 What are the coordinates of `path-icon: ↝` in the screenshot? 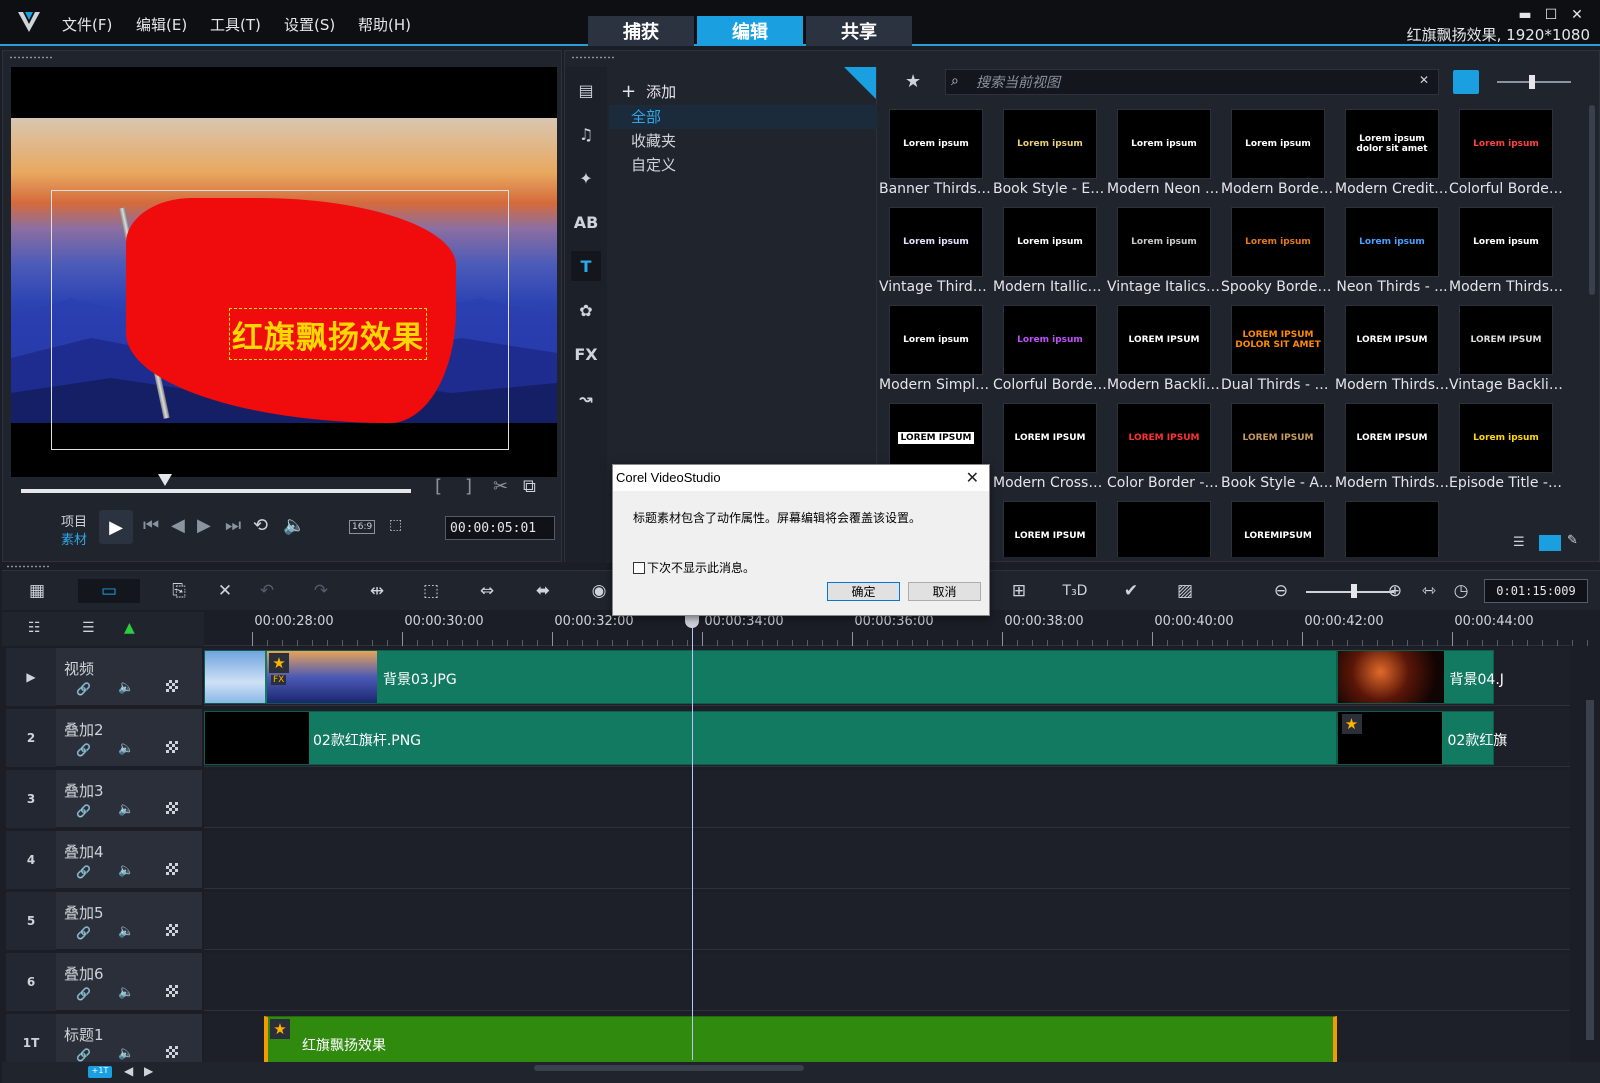 It's located at (586, 398).